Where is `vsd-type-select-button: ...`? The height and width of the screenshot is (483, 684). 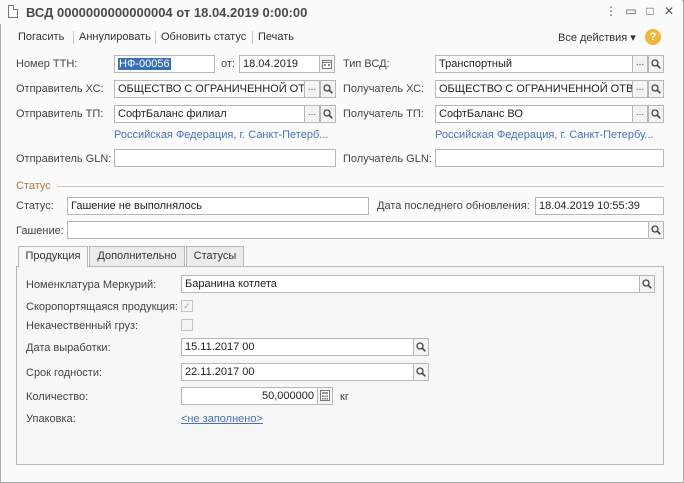 vsd-type-select-button: ... is located at coordinates (640, 64).